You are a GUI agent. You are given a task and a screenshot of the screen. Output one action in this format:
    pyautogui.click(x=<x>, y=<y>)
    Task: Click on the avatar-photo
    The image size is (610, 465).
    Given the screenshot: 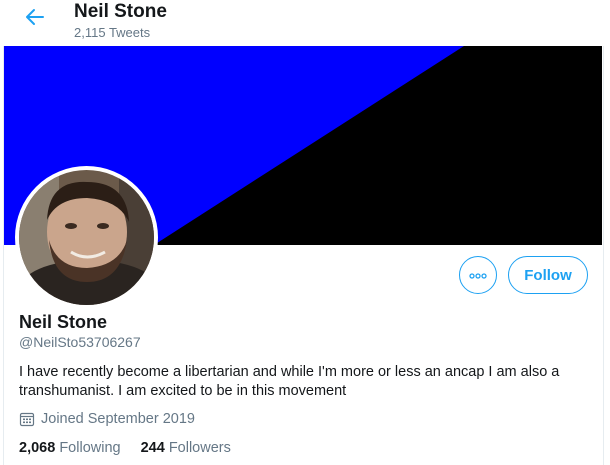 What is the action you would take?
    pyautogui.click(x=86, y=237)
    